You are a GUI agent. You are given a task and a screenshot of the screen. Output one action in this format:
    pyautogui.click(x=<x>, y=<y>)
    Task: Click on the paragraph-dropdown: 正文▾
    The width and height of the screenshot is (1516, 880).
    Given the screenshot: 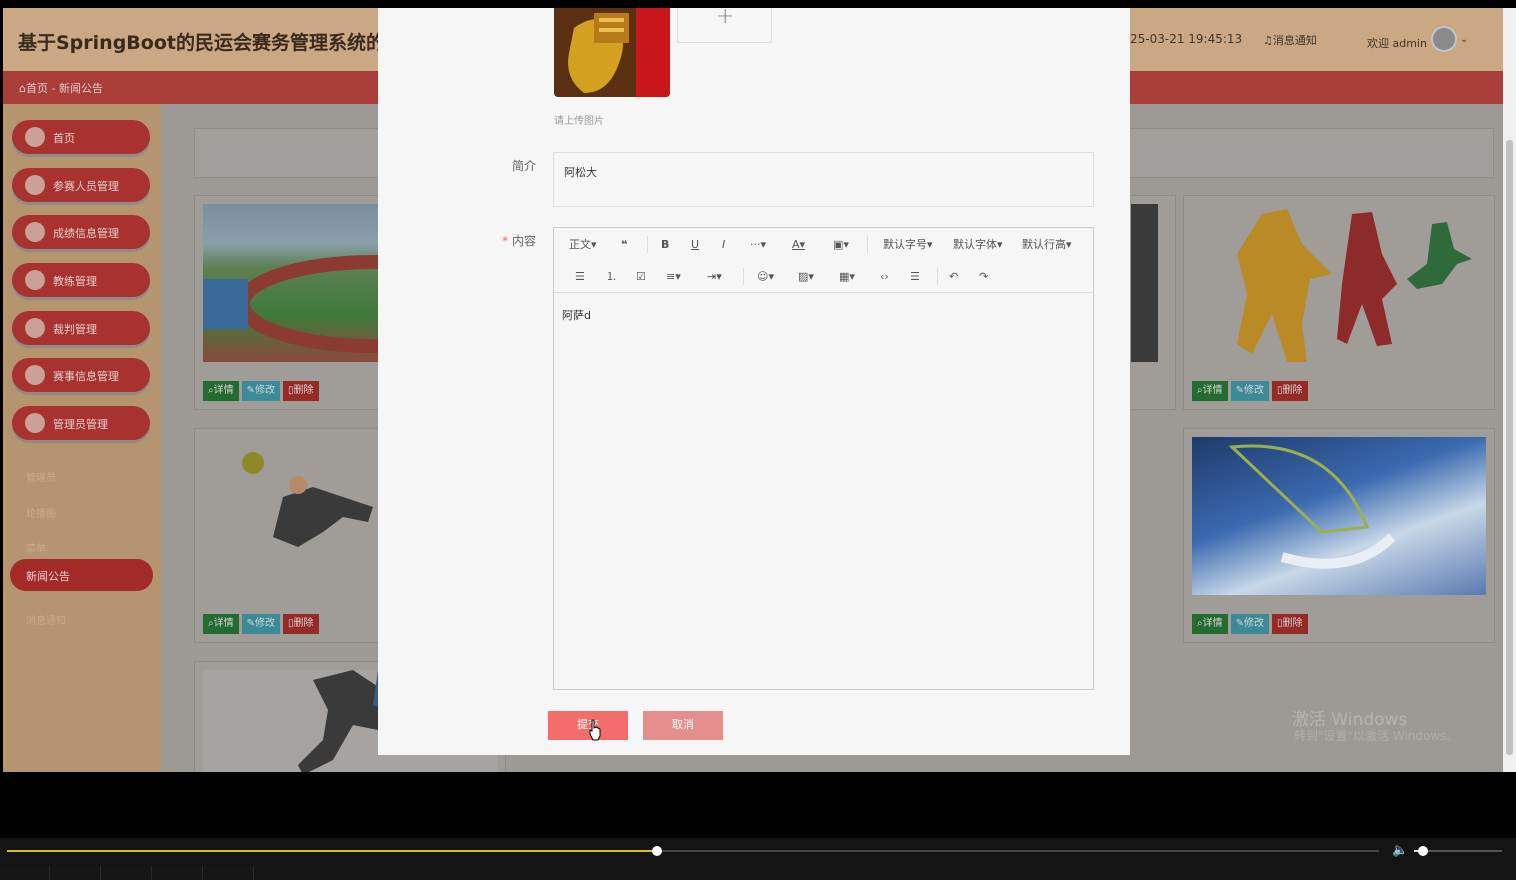 What is the action you would take?
    pyautogui.click(x=583, y=245)
    